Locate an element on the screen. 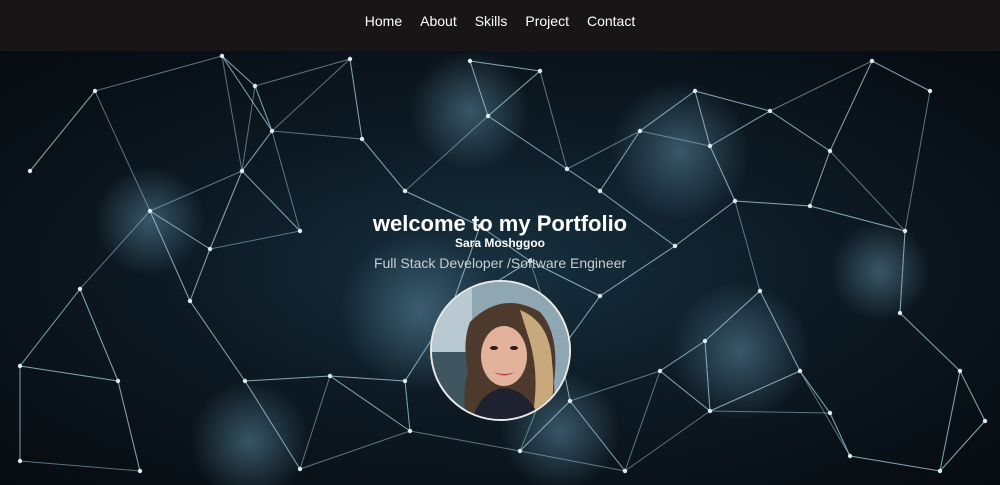  nav-contact-link: Contact is located at coordinates (611, 21).